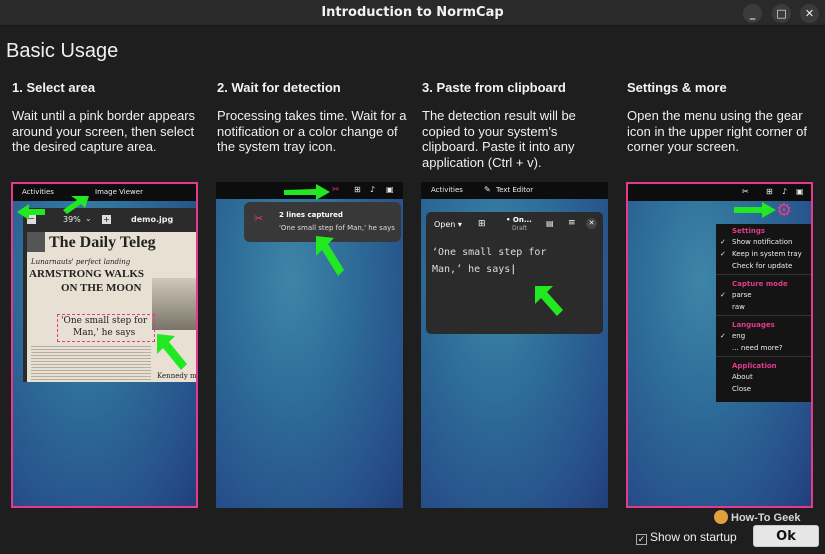 Image resolution: width=825 pixels, height=554 pixels. Describe the element at coordinates (62, 51) in the screenshot. I see `page-heading: Basic Usage` at that location.